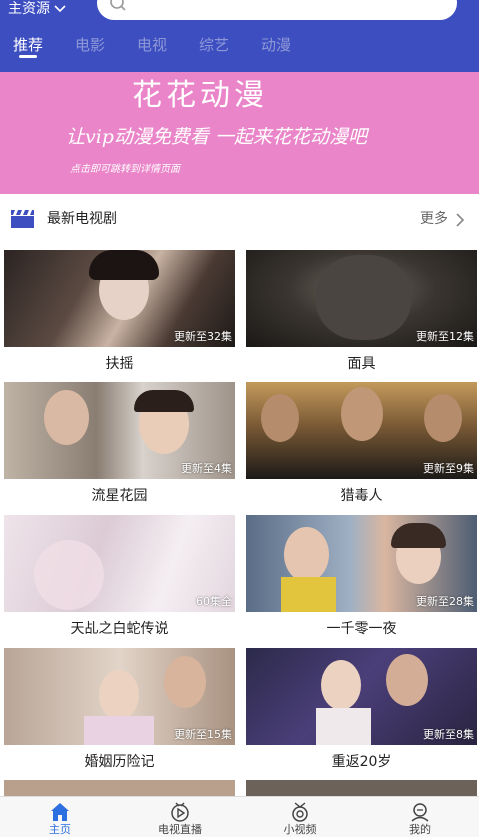 The height and width of the screenshot is (837, 479). I want to click on episode-badge: 更新至32集, so click(203, 336).